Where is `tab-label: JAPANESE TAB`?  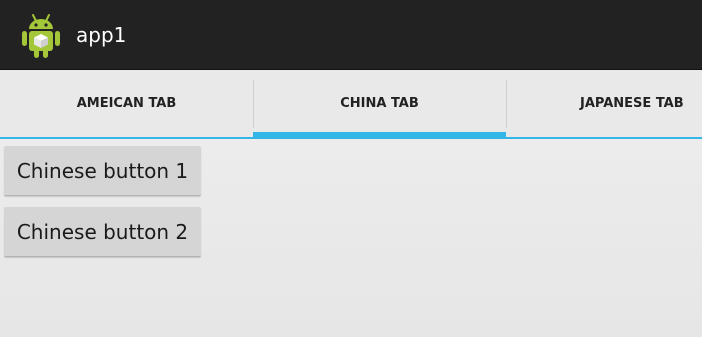 tab-label: JAPANESE TAB is located at coordinates (632, 103).